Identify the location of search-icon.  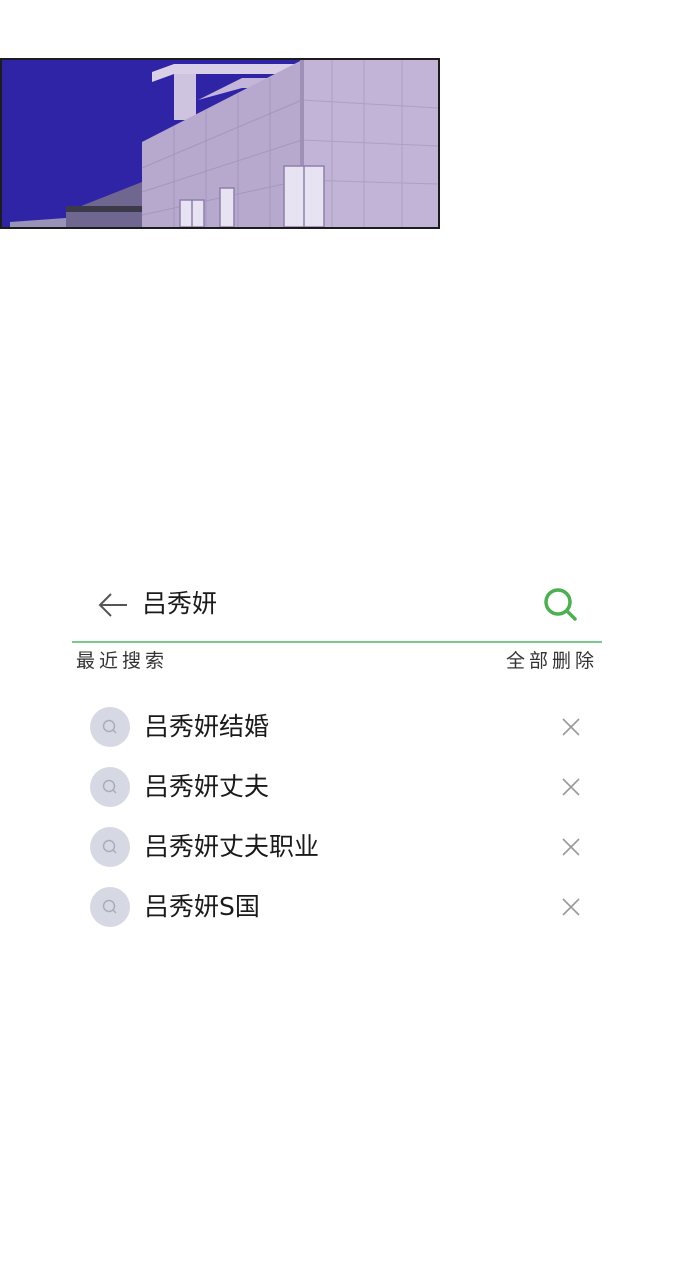
(560, 604).